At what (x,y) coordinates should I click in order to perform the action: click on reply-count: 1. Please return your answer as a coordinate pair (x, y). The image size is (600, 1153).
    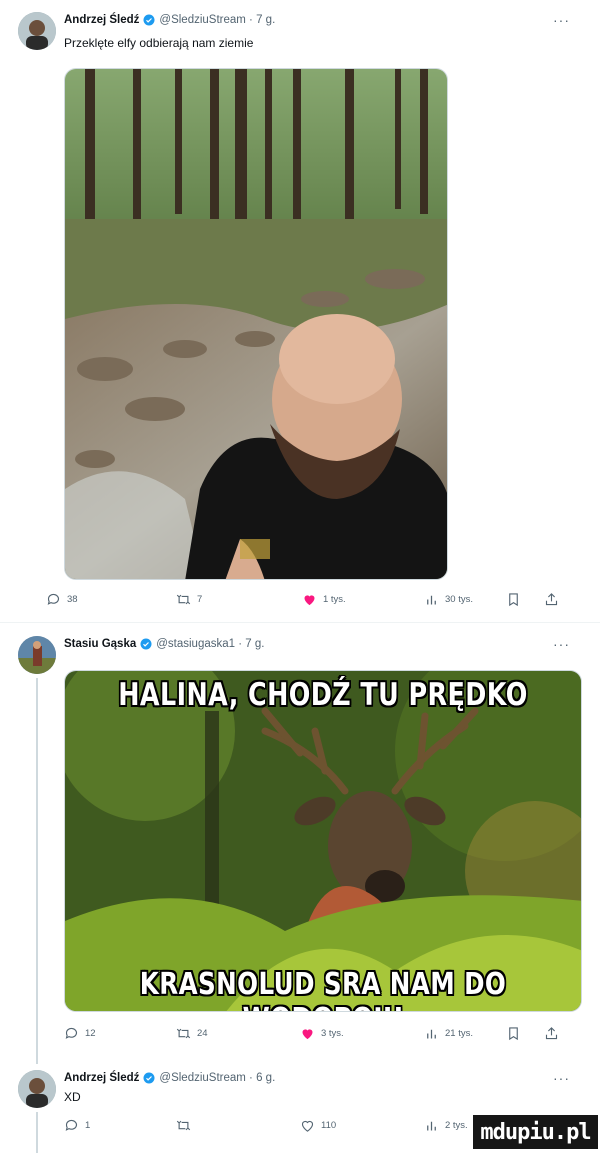
    Looking at the image, I should click on (88, 1125).